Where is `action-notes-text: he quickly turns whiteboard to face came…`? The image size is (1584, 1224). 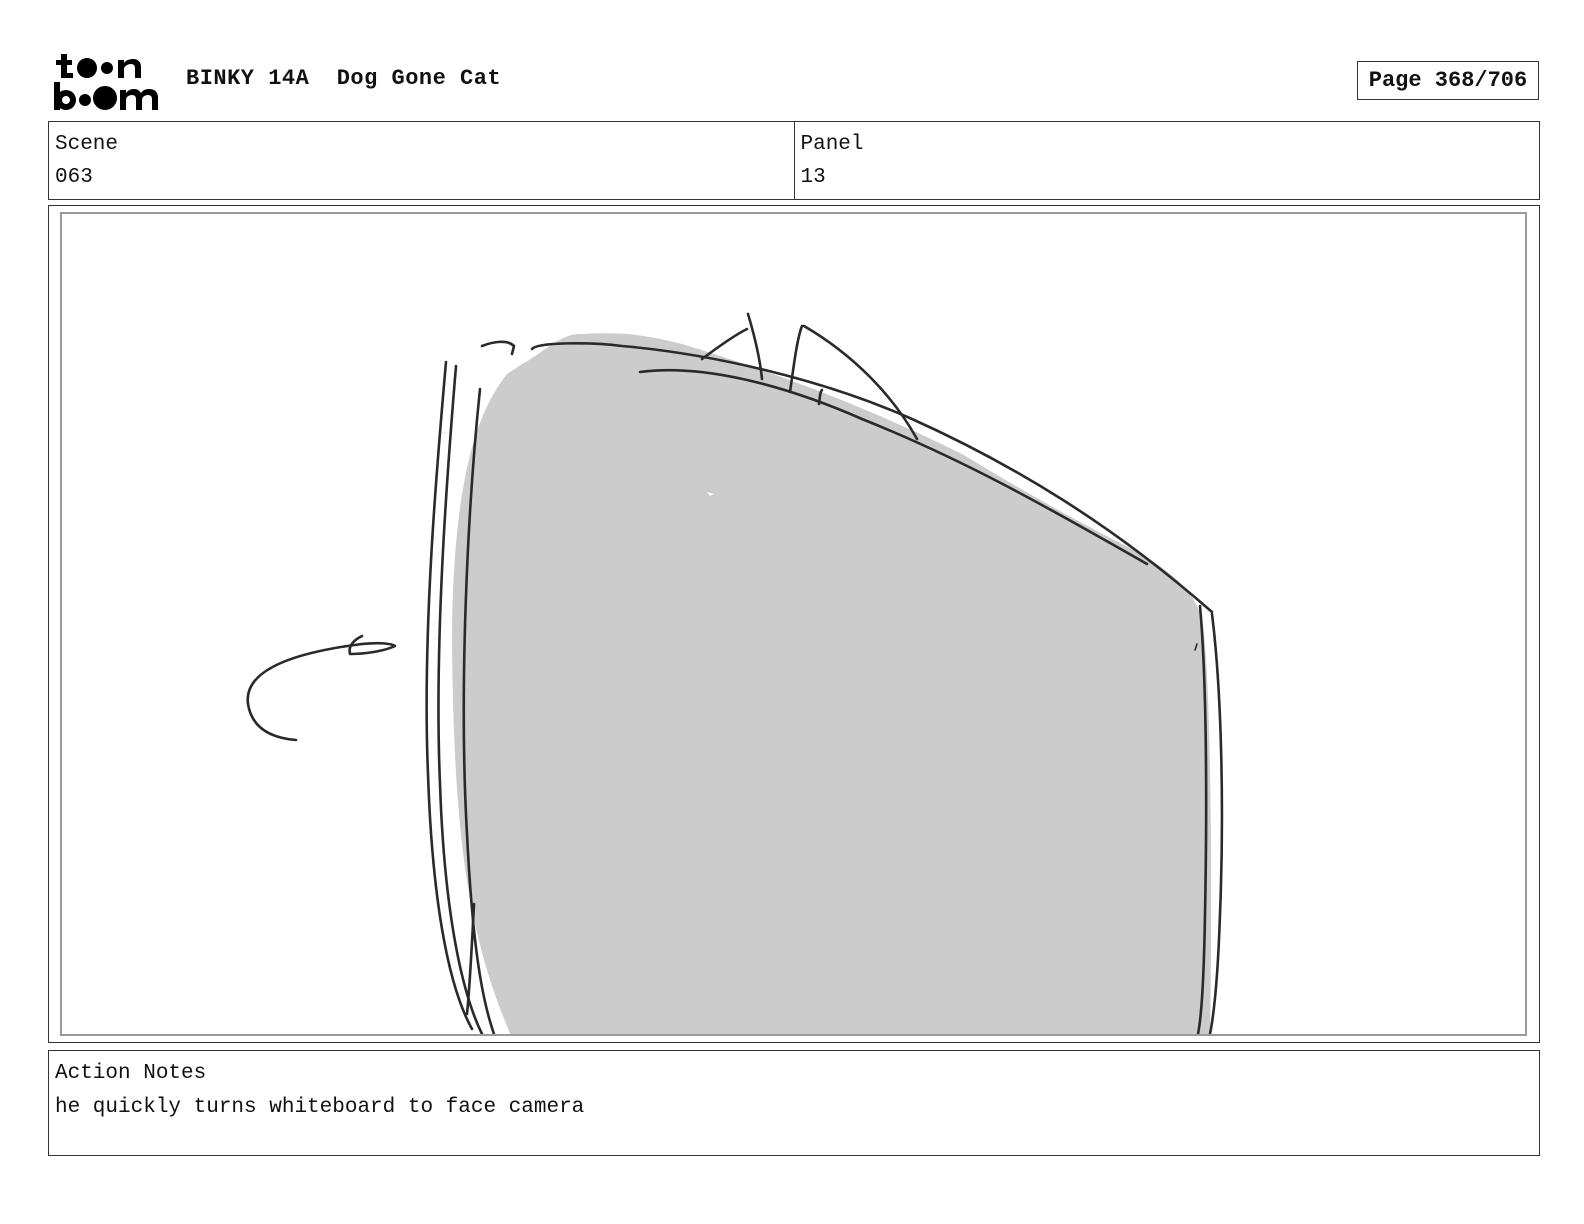 action-notes-text: he quickly turns whiteboard to face came… is located at coordinates (320, 1107).